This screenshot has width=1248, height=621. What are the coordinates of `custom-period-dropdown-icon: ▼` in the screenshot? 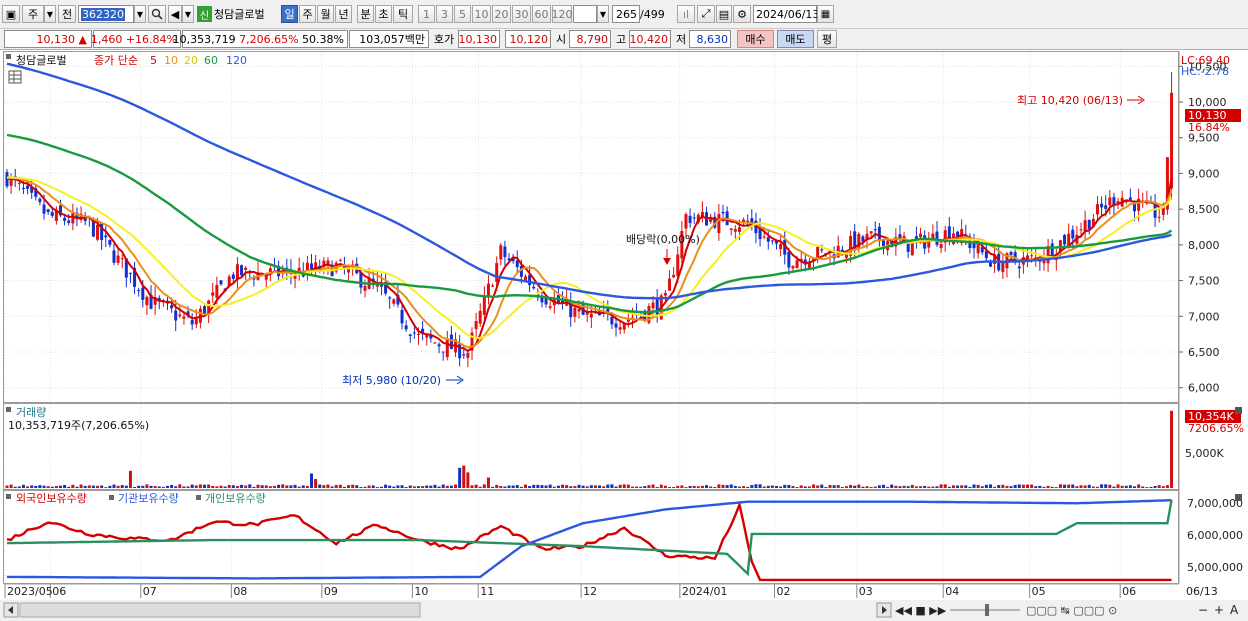 It's located at (603, 14).